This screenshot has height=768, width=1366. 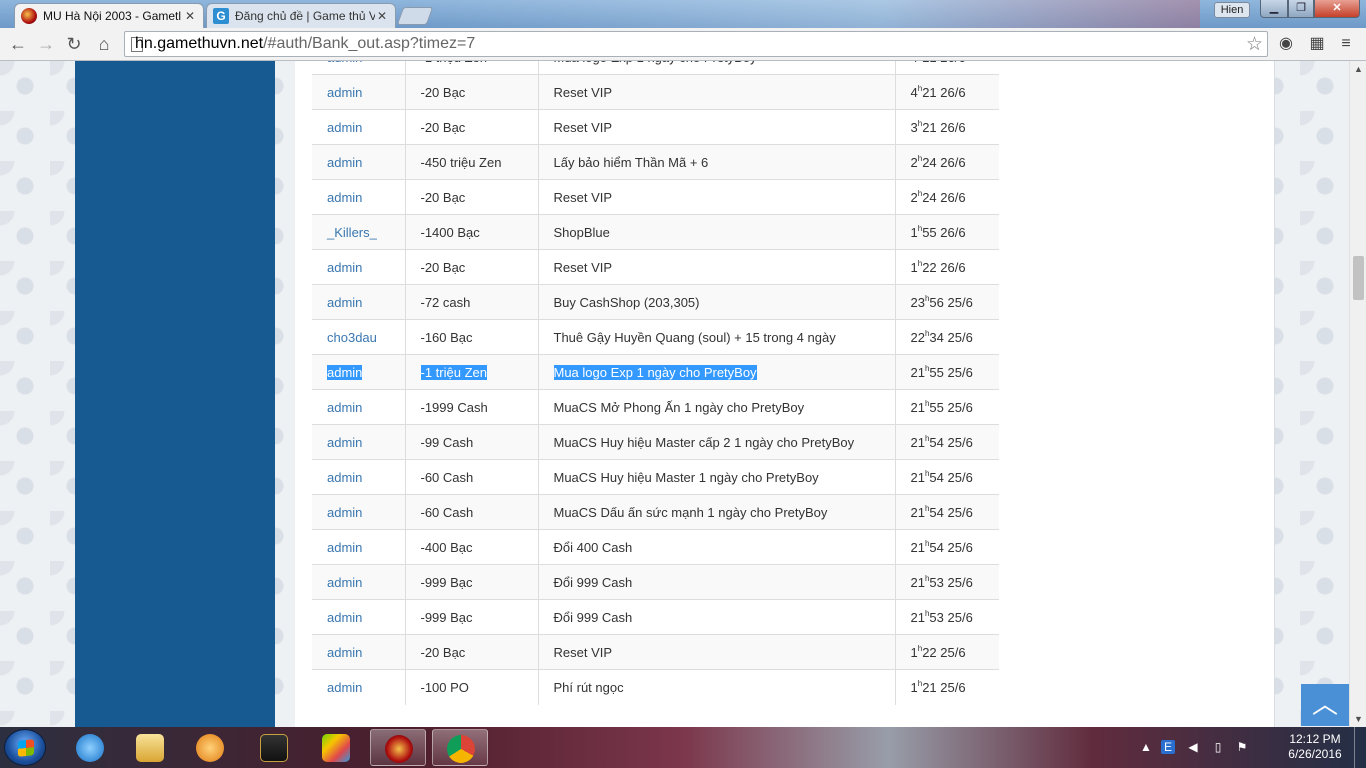 I want to click on back-icon: ←, so click(x=18, y=44).